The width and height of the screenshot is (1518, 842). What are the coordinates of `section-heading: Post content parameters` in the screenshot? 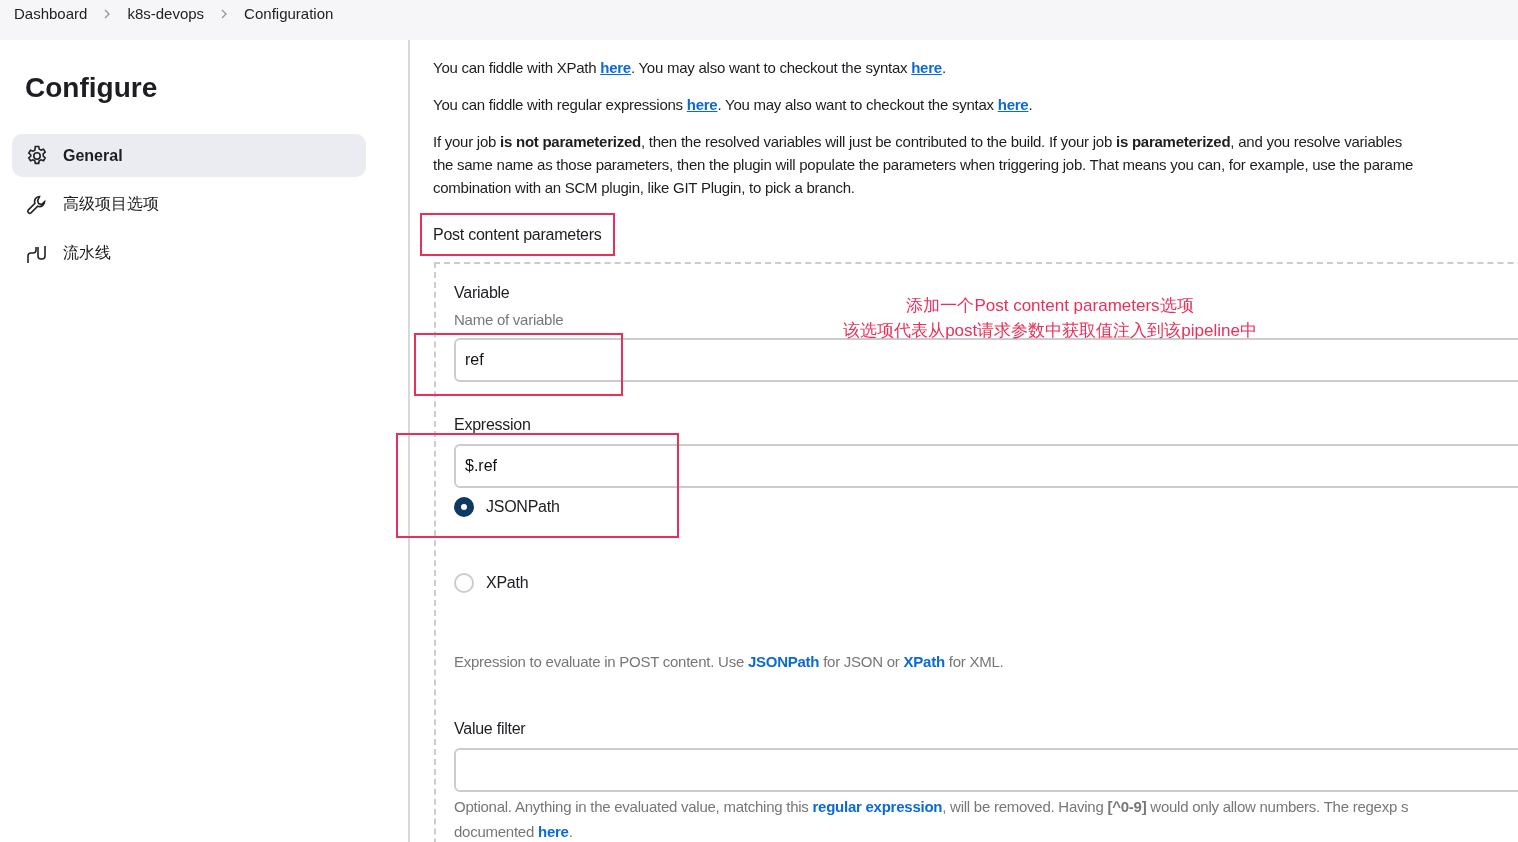 It's located at (517, 234).